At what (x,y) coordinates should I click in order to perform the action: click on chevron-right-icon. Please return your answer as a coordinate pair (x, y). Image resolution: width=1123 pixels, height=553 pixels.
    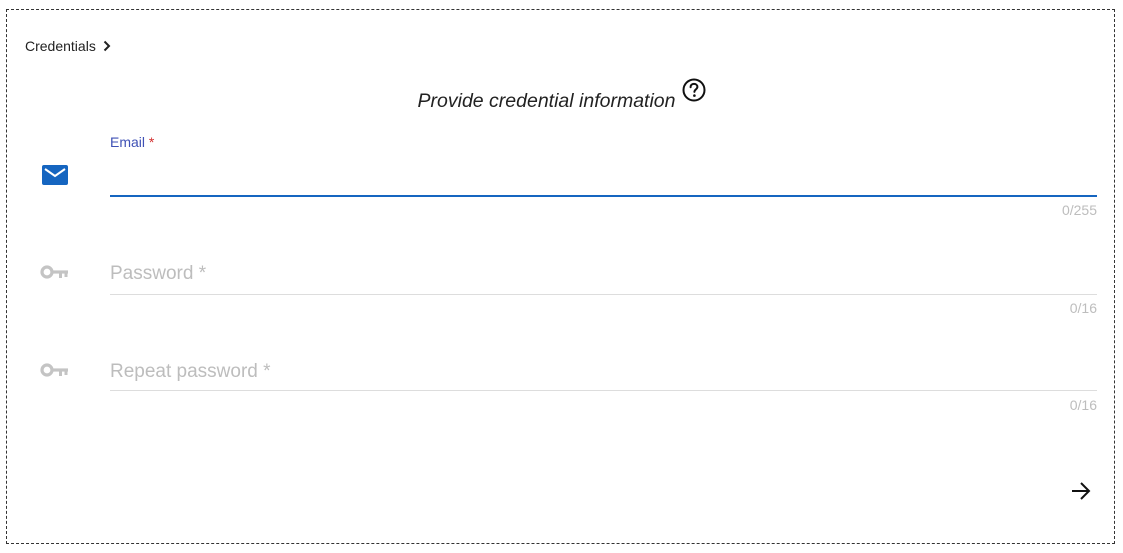
    Looking at the image, I should click on (107, 46).